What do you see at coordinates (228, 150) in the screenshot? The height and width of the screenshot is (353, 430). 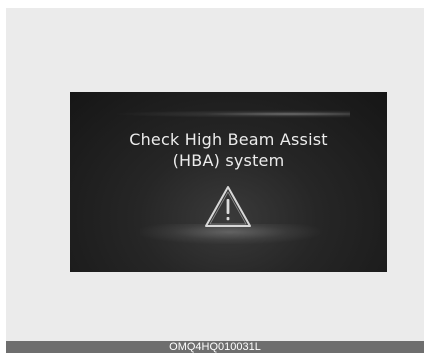 I see `warning-message: Check High Beam Assist (HBA) system` at bounding box center [228, 150].